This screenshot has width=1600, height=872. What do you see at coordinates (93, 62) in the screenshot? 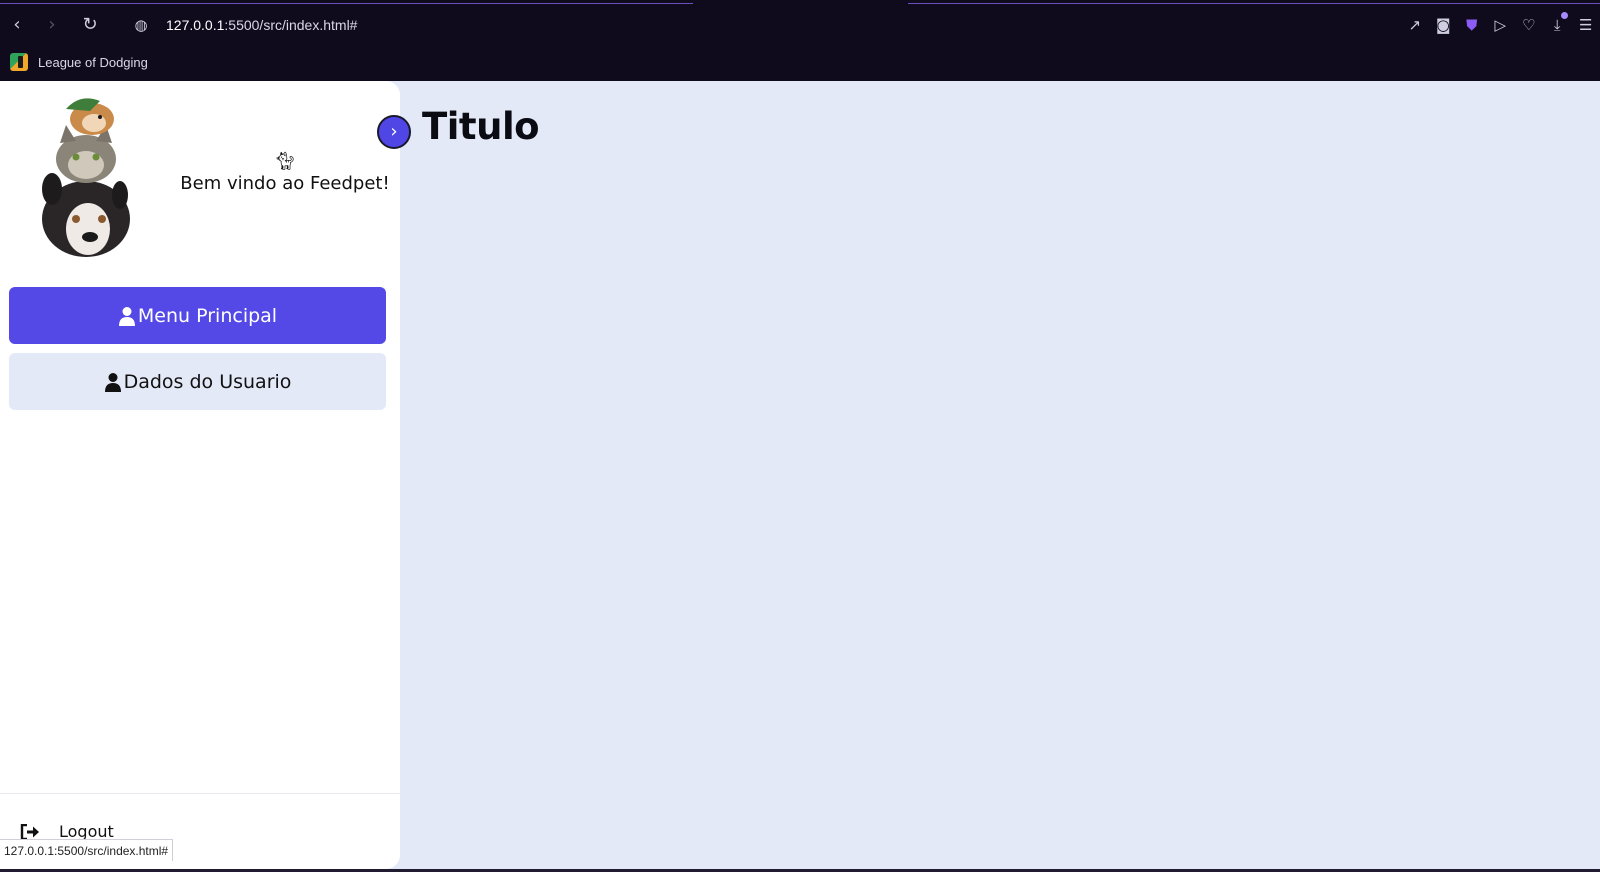
I see `bookmark-item: League of Dodging` at bounding box center [93, 62].